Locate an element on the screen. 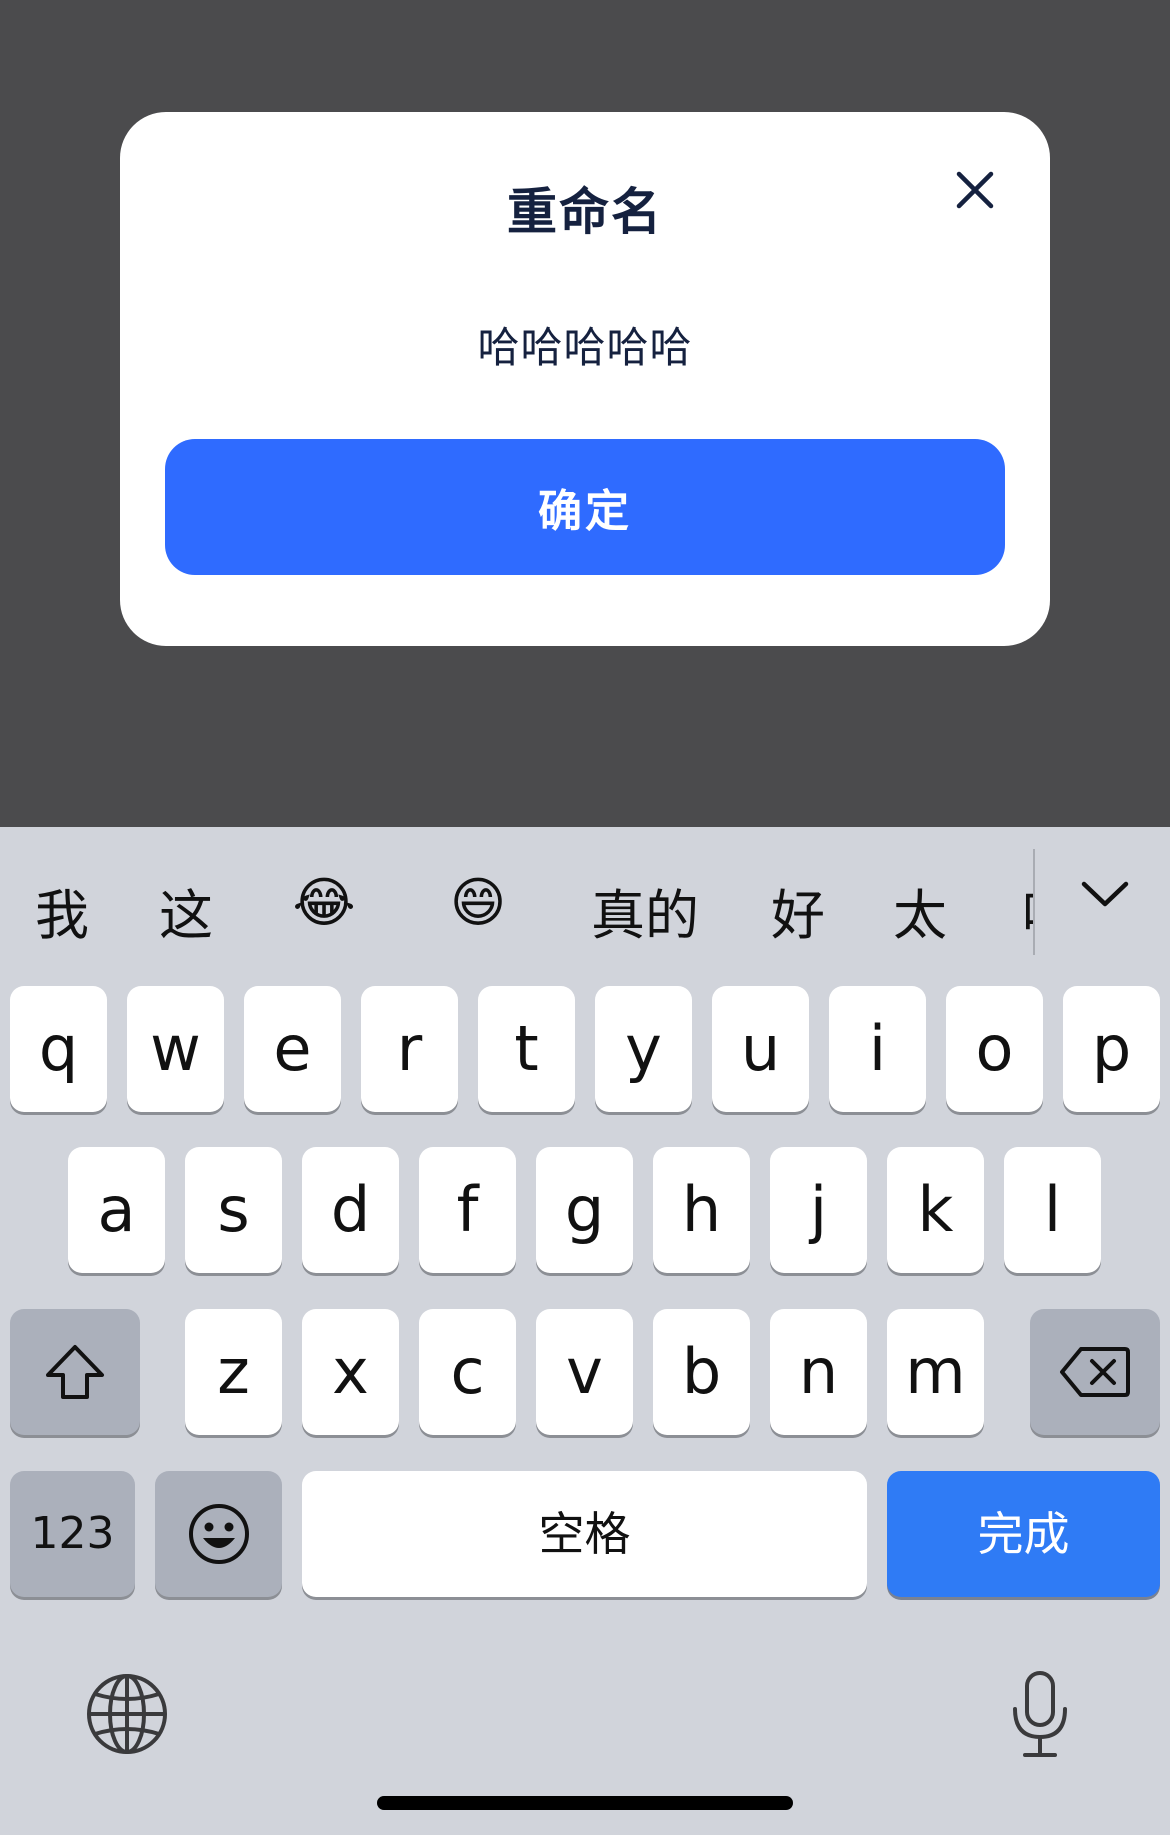 This screenshot has height=1835, width=1170. emoji-icon is located at coordinates (218, 1534).